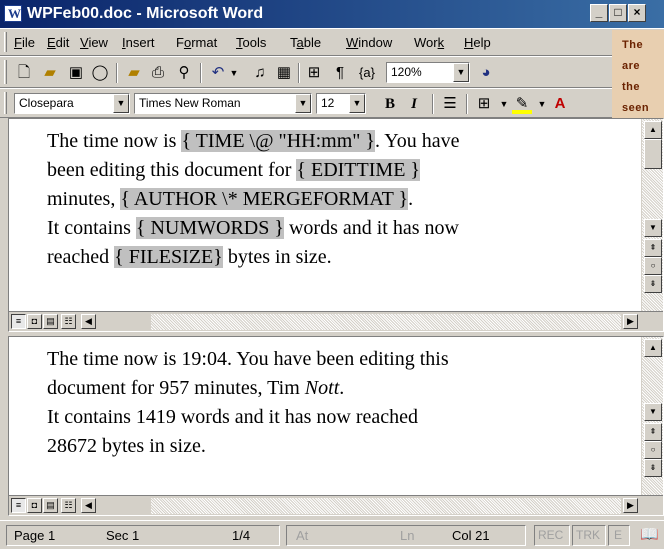 The image size is (664, 549). I want to click on edittime-field-code: { EDITTIME }, so click(358, 170).